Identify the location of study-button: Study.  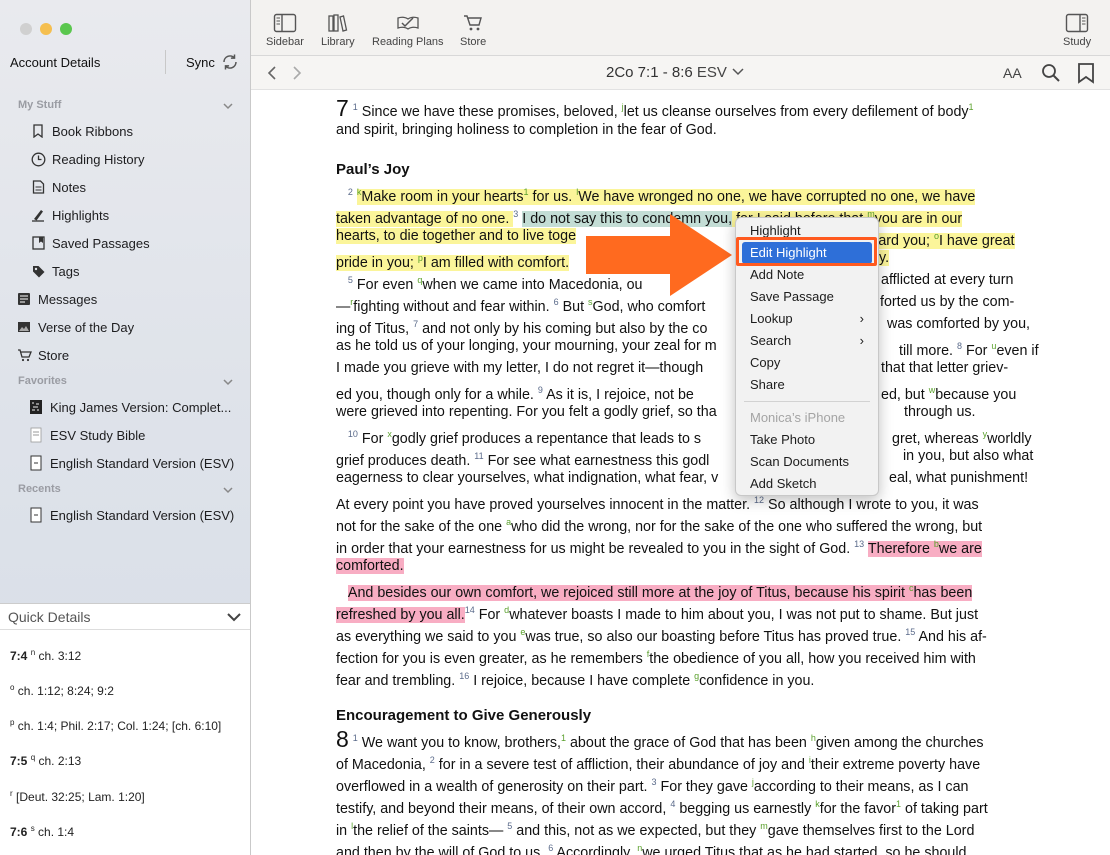
(1077, 30).